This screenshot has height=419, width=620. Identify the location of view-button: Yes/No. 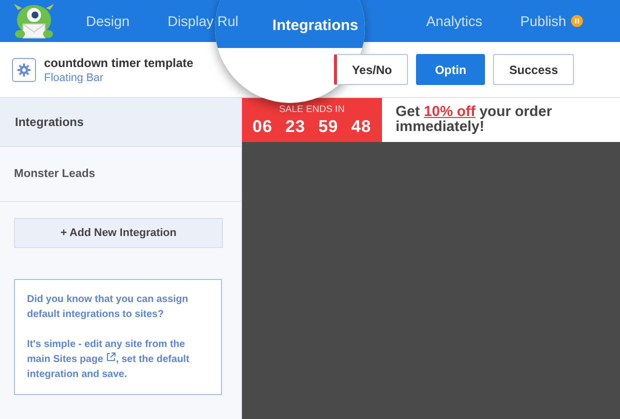
(371, 69).